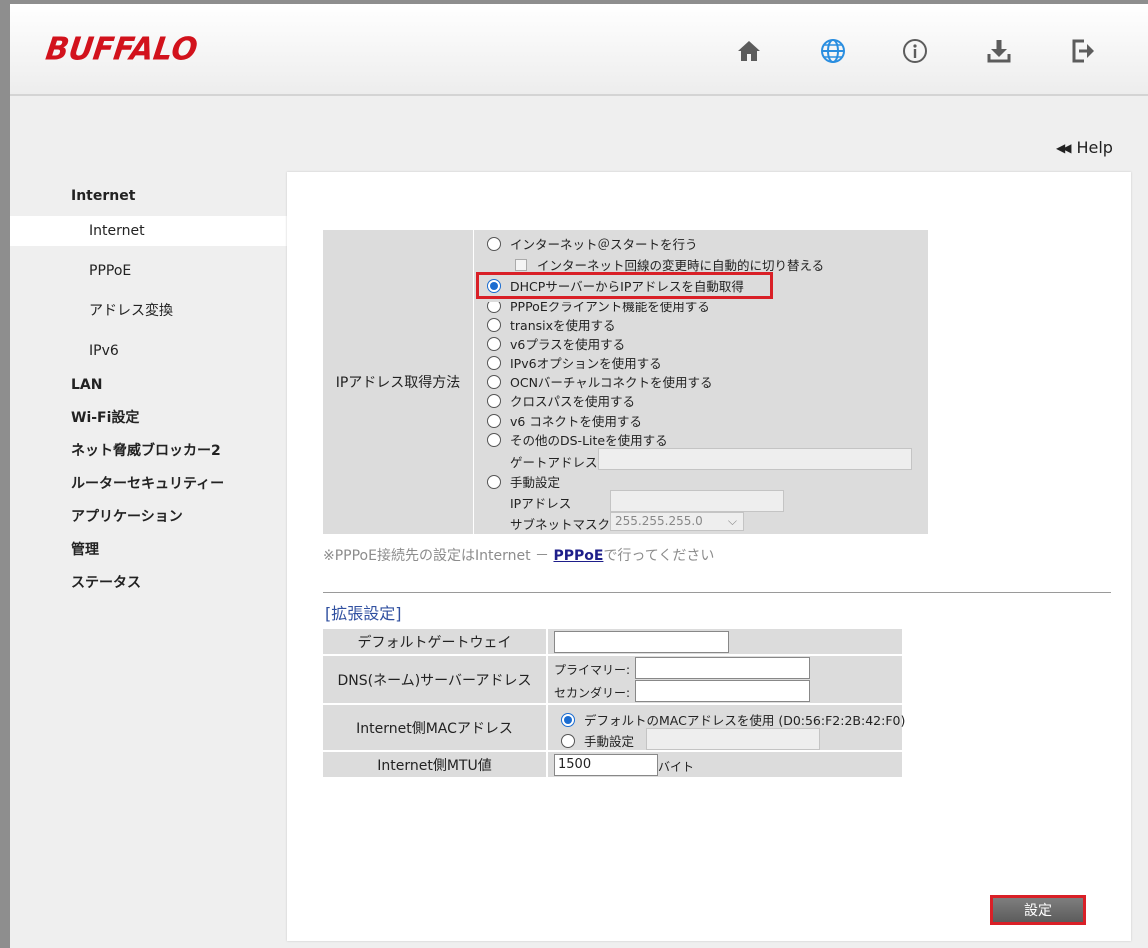 The width and height of the screenshot is (1148, 948). What do you see at coordinates (438, 556) in the screenshot?
I see `note-prefix: ※PPPoE接続先の設定はInternet －` at bounding box center [438, 556].